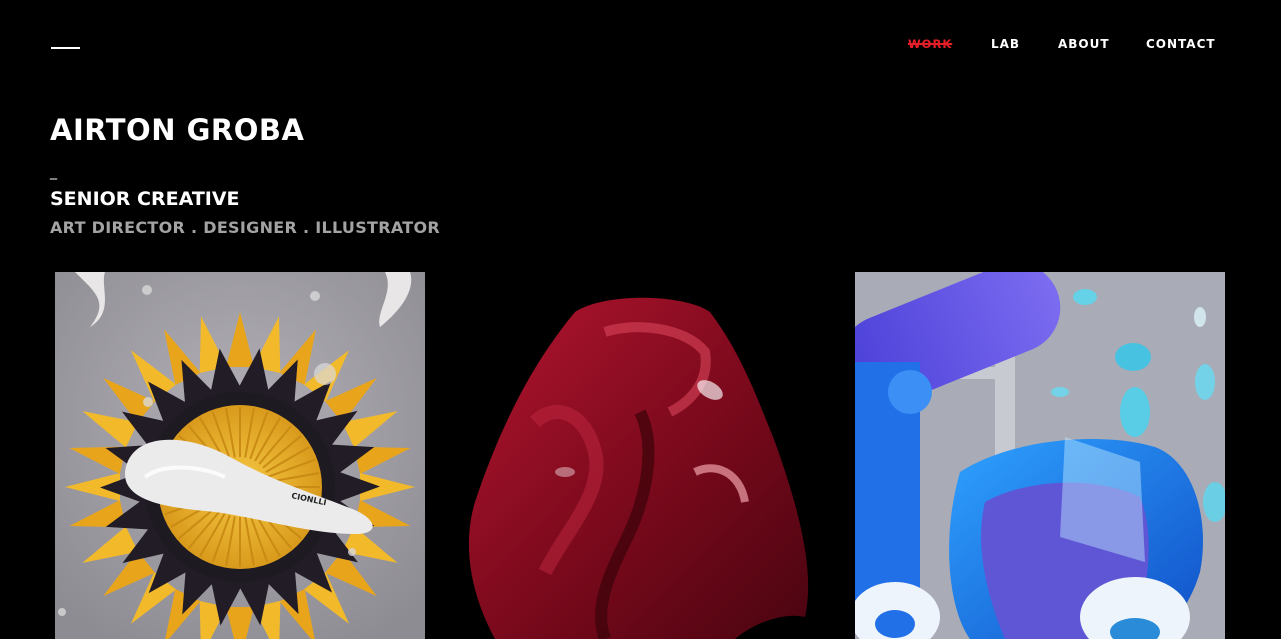 Image resolution: width=1281 pixels, height=639 pixels. I want to click on hamburger-menu-icon, so click(66, 48).